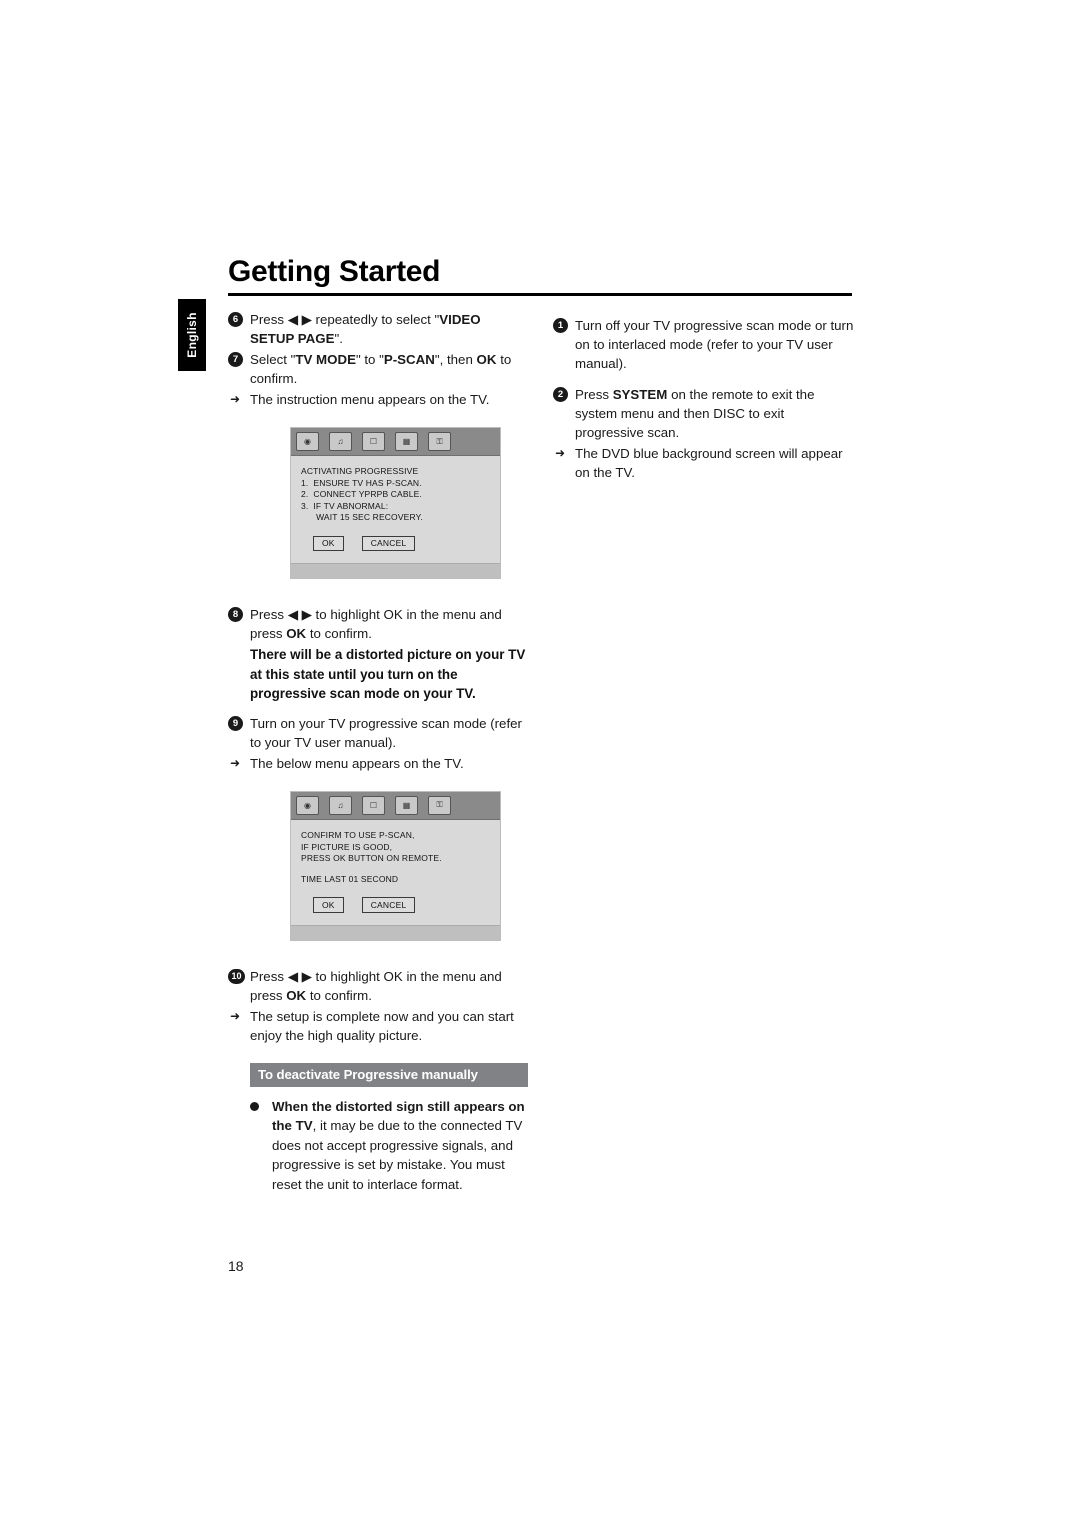 This screenshot has width=1080, height=1528. Describe the element at coordinates (362, 517) in the screenshot. I see `tv-line: WAIT 15 SEC RECOVERY.` at that location.